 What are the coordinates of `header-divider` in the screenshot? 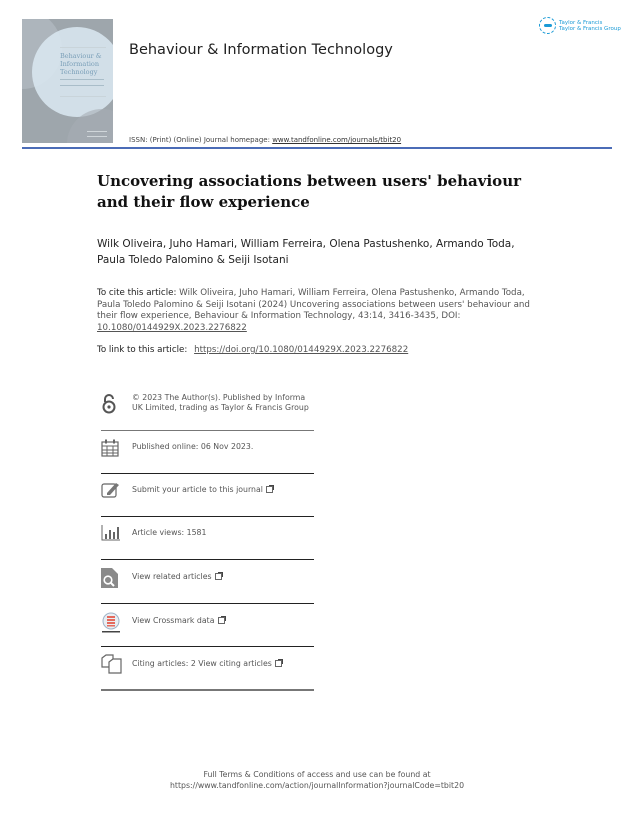 It's located at (317, 148).